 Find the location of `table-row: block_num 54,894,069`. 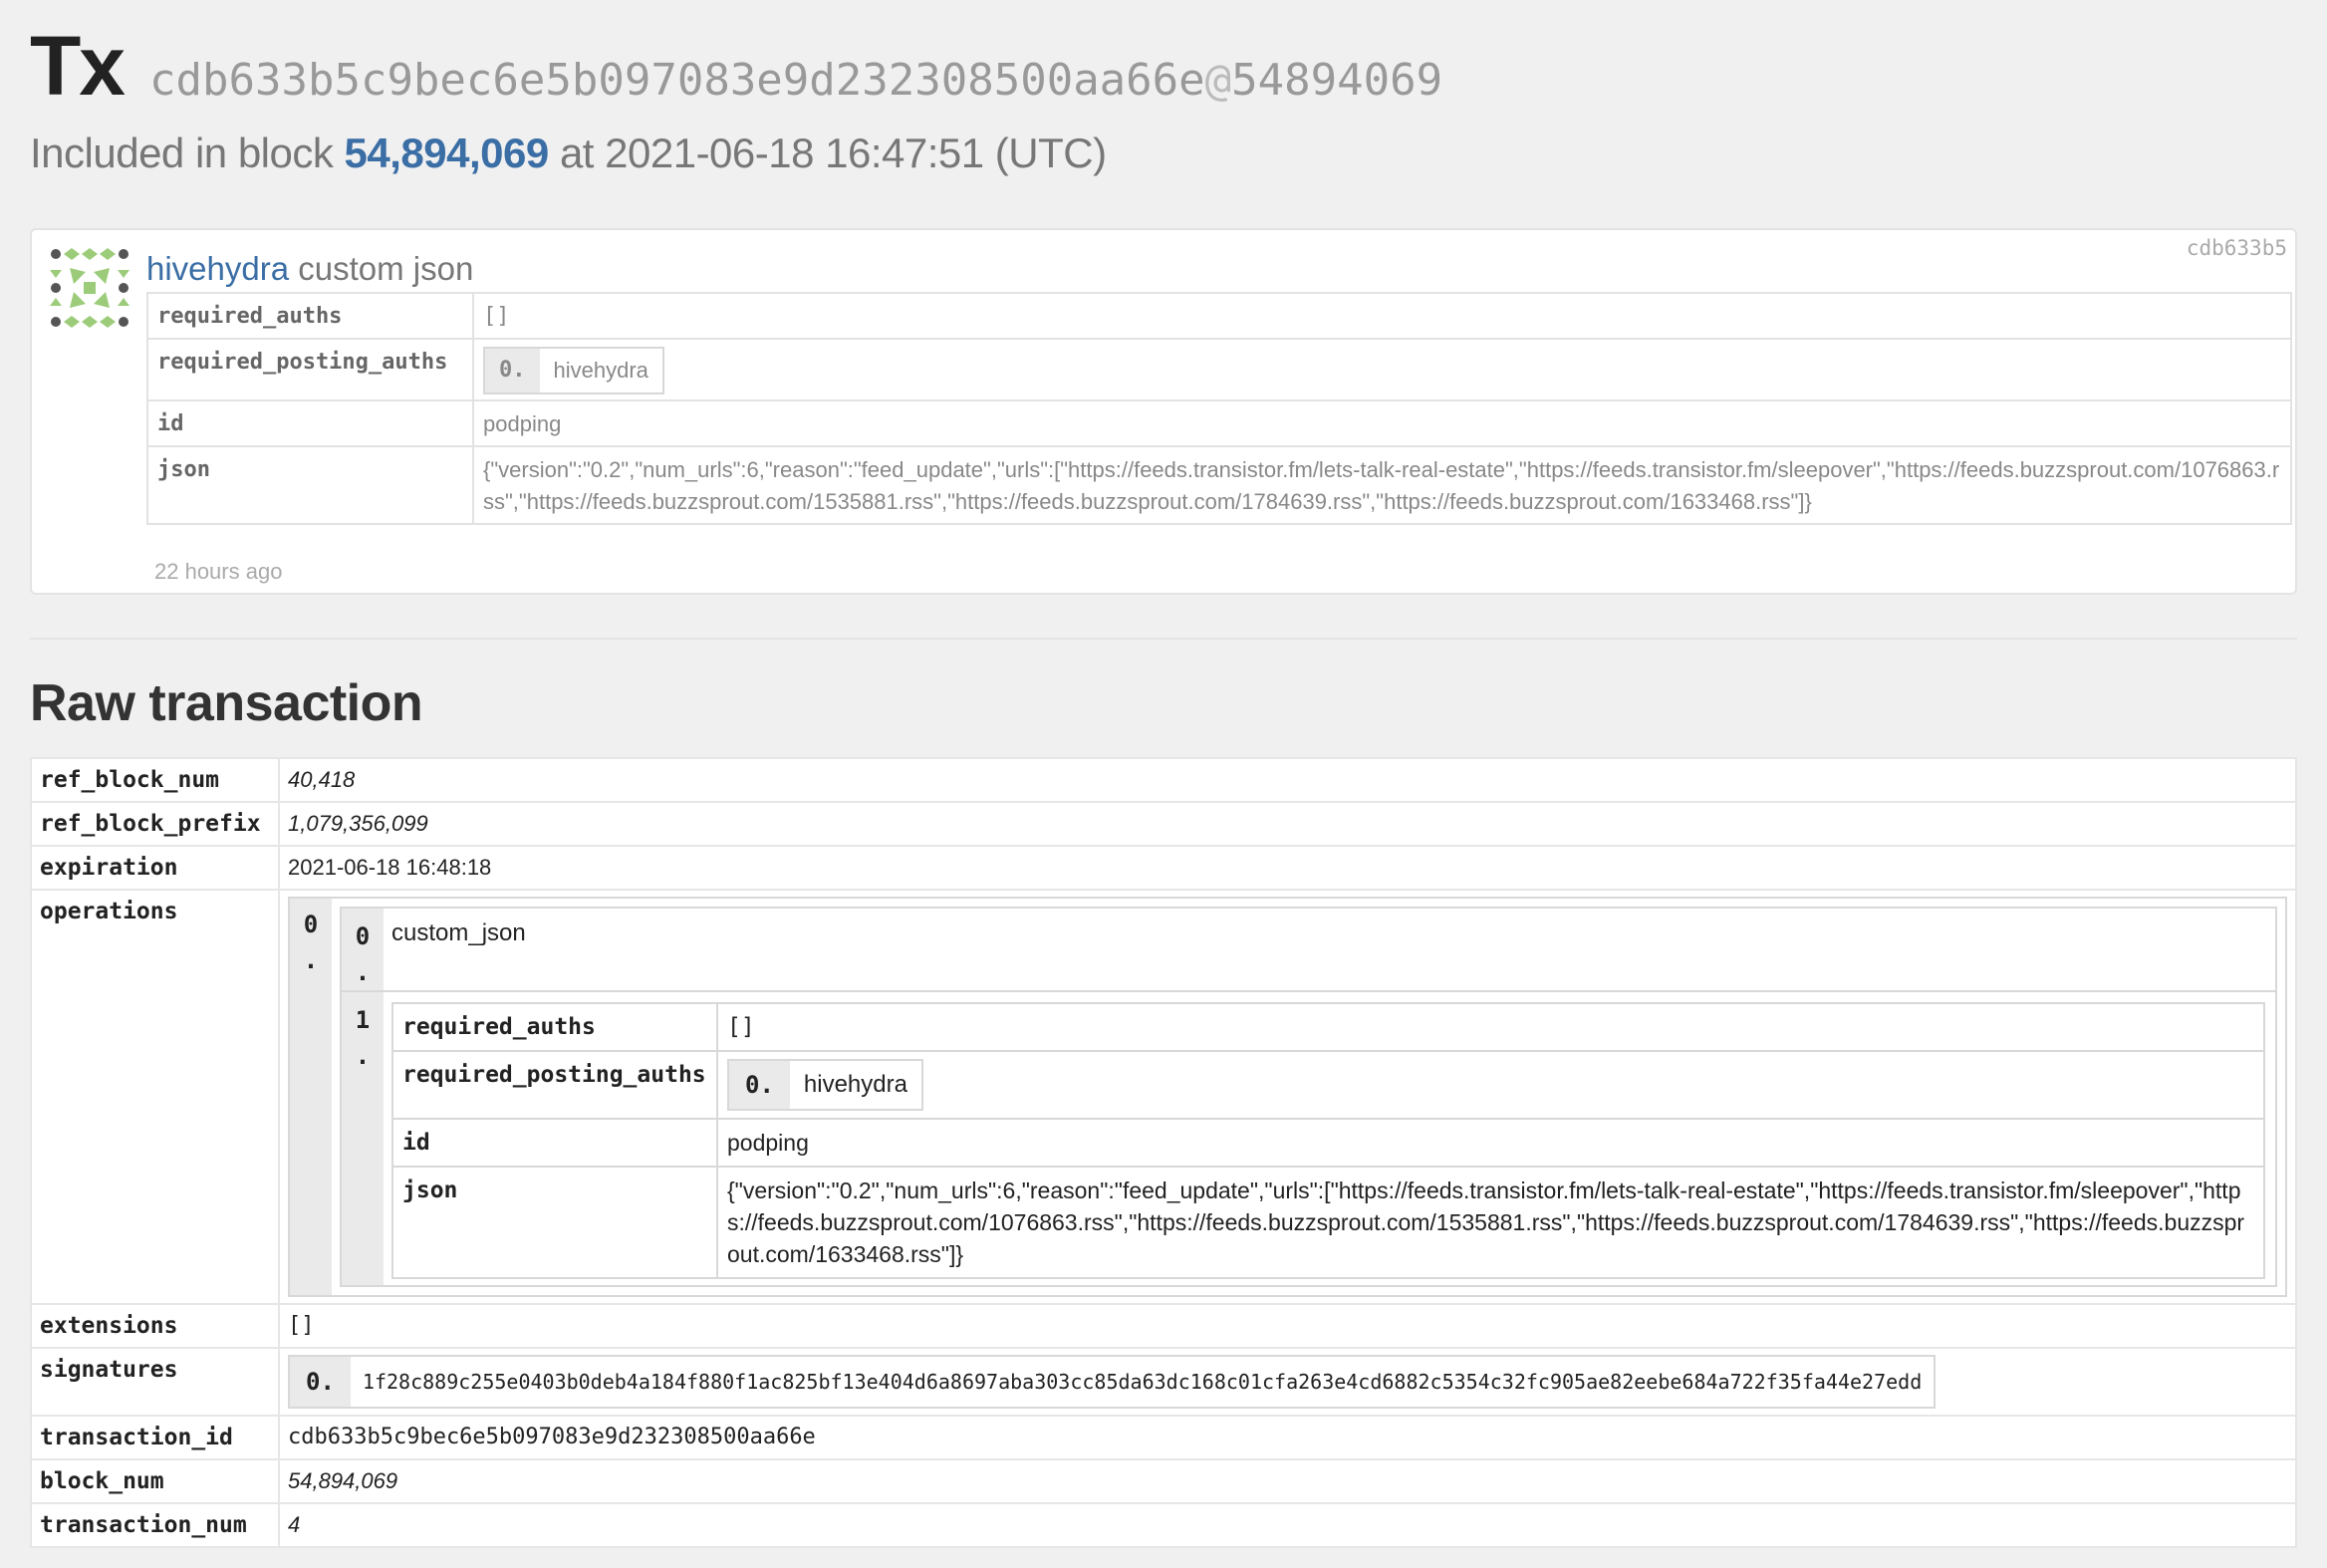

table-row: block_num 54,894,069 is located at coordinates (1163, 1481).